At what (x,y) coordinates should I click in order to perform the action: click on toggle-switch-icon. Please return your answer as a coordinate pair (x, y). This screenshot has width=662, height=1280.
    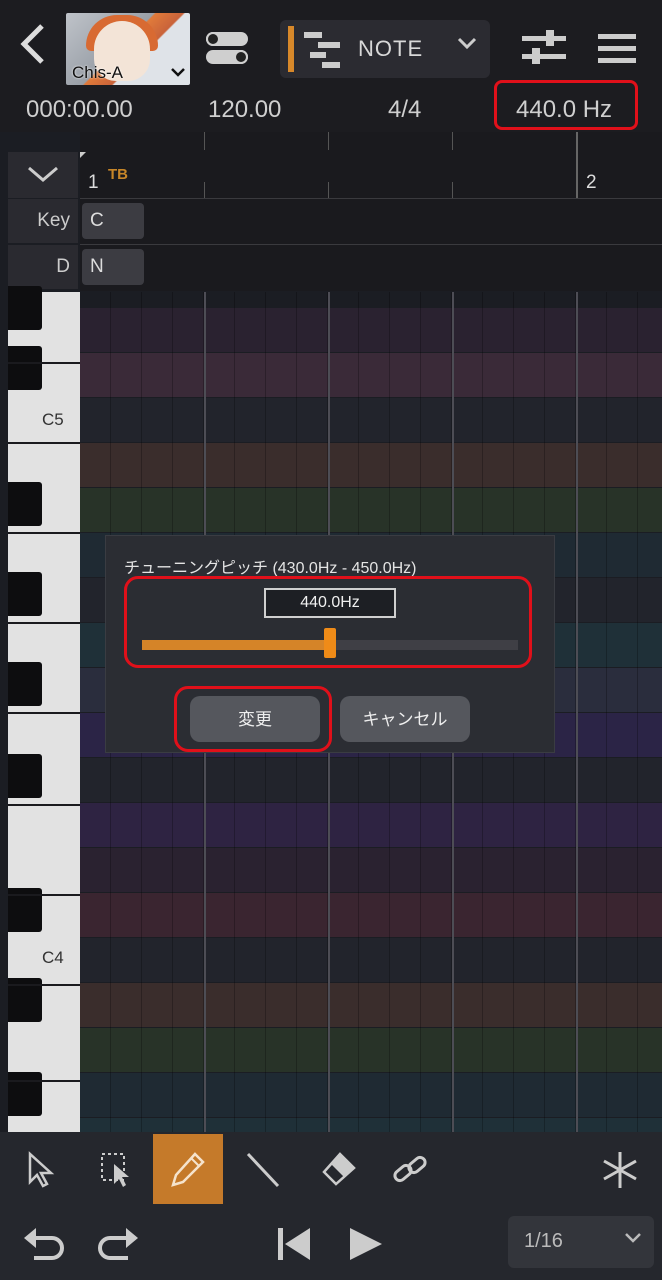
    Looking at the image, I should click on (227, 48).